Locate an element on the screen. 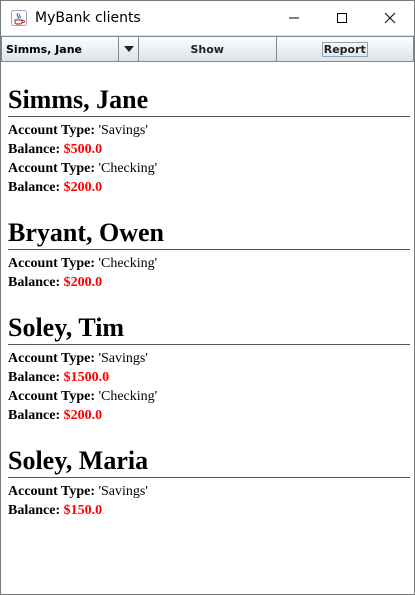 The image size is (415, 595). chevron-down-icon is located at coordinates (128, 49).